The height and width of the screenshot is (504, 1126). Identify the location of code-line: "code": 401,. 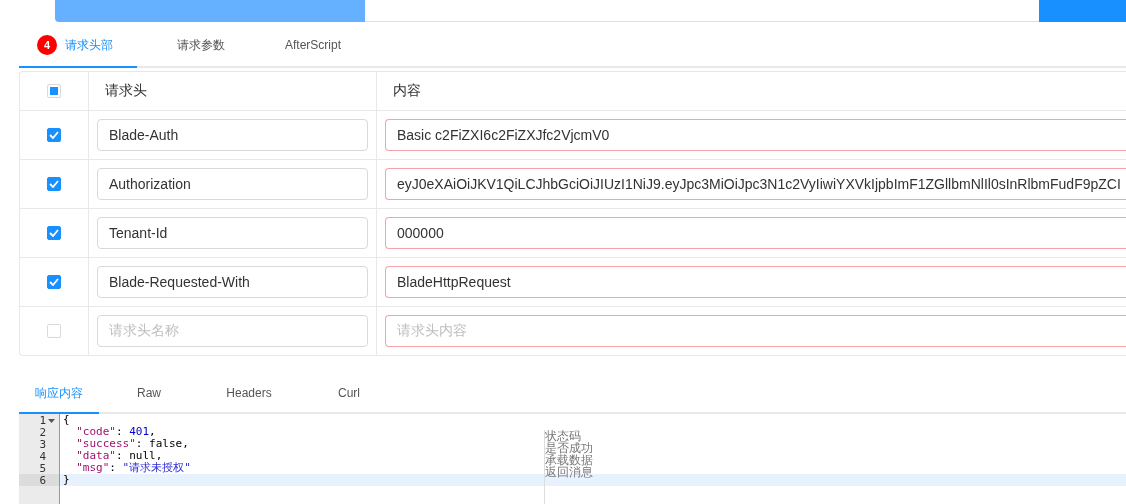
(115, 431).